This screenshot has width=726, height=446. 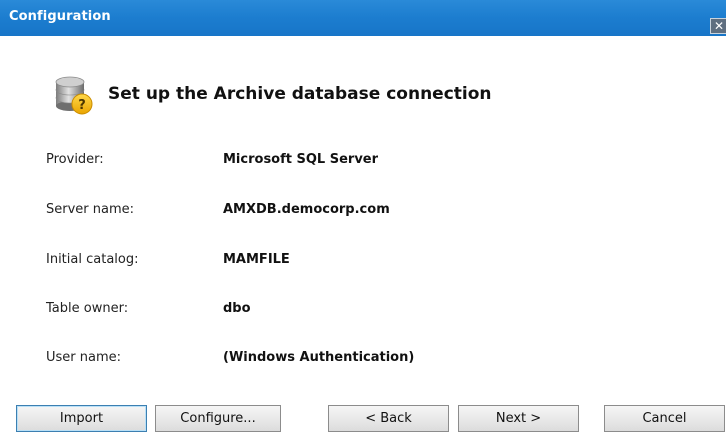 What do you see at coordinates (60, 16) in the screenshot?
I see `window-title: Configuration` at bounding box center [60, 16].